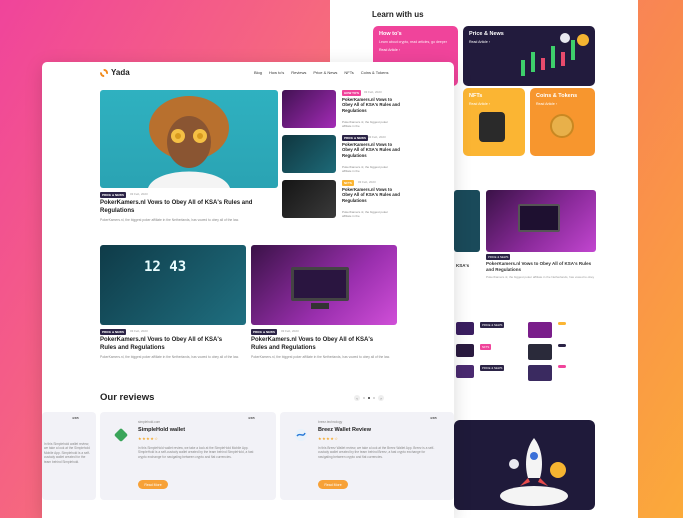  I want to click on card-coins-tokens: Coins & Tokens Read Article ›, so click(562, 122).